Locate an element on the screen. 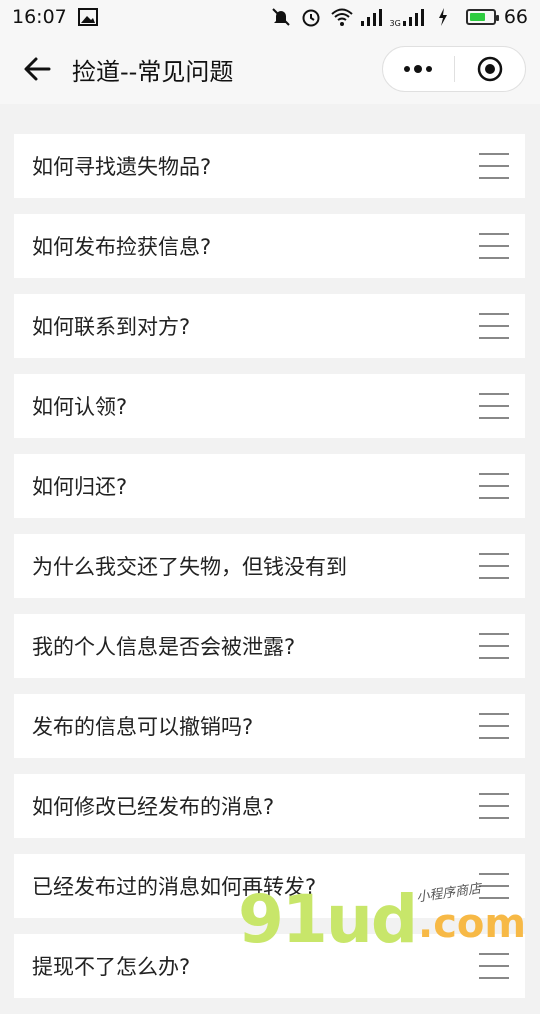  status-time: 16:07 is located at coordinates (39, 17).